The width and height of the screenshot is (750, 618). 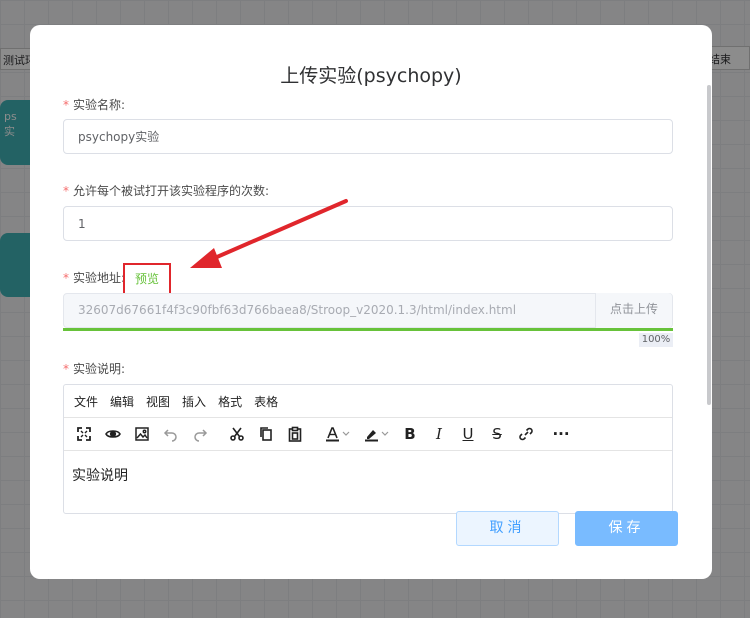 I want to click on italic-icon: I, so click(x=439, y=434).